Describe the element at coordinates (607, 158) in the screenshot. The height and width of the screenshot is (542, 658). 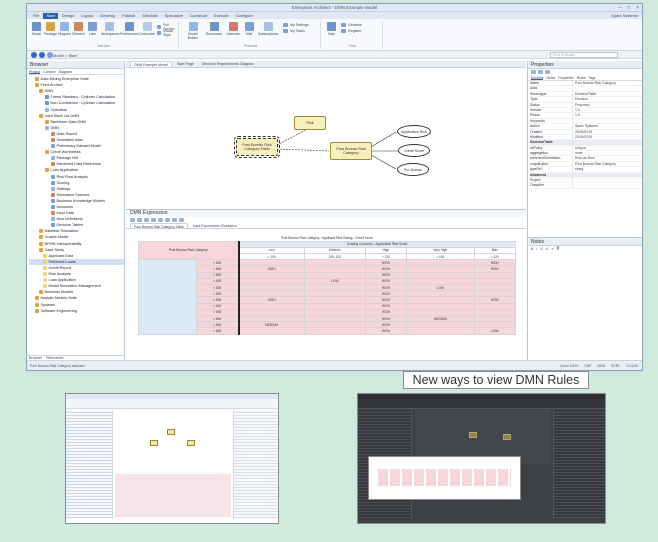
I see `property-value: Rule-as-Row` at that location.